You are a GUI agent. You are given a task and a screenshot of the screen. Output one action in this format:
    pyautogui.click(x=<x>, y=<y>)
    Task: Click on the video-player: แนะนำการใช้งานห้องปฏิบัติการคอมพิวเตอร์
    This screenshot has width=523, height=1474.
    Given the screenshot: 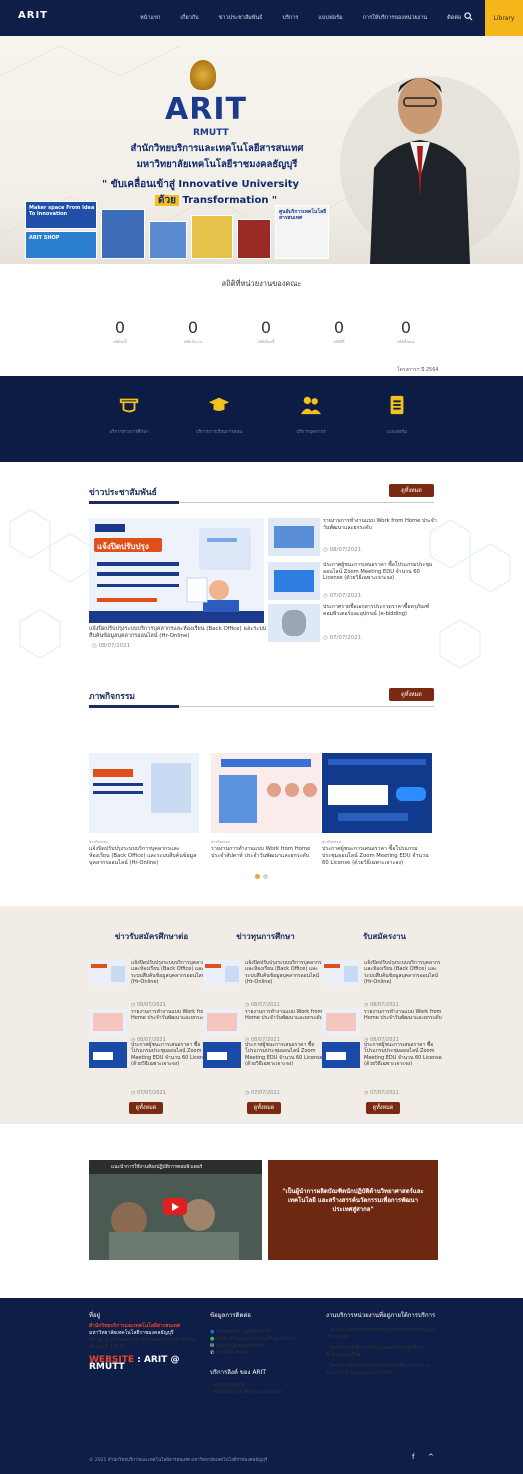 What is the action you would take?
    pyautogui.click(x=175, y=1210)
    